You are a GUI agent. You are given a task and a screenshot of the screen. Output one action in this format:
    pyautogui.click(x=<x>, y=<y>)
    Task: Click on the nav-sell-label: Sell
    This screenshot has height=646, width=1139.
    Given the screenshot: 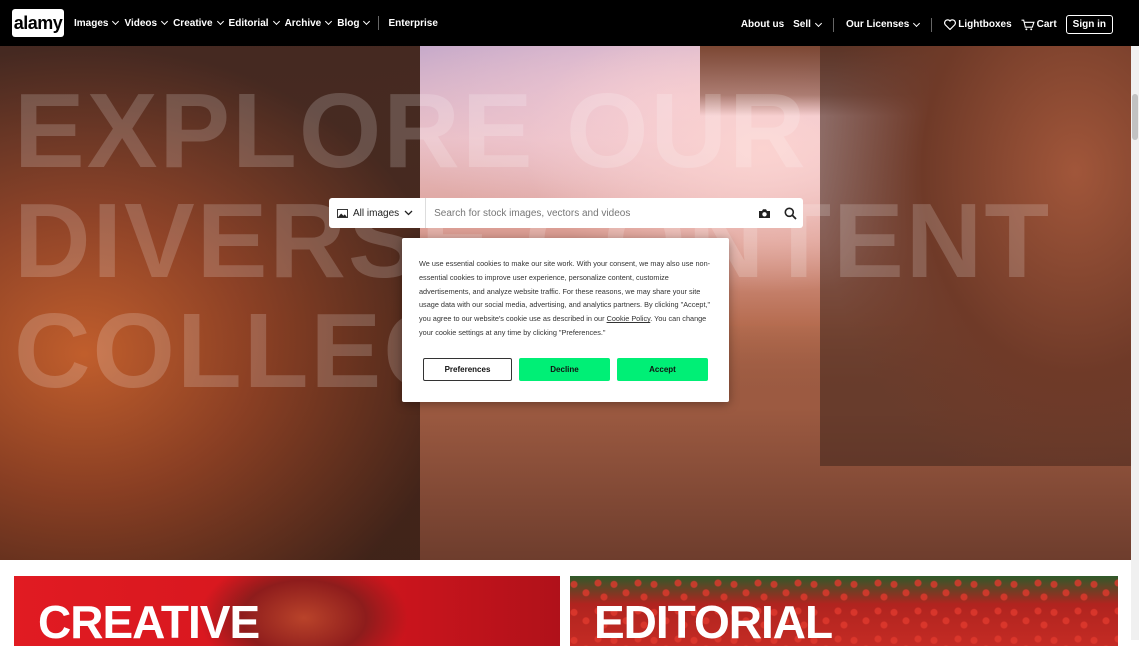 What is the action you would take?
    pyautogui.click(x=802, y=24)
    